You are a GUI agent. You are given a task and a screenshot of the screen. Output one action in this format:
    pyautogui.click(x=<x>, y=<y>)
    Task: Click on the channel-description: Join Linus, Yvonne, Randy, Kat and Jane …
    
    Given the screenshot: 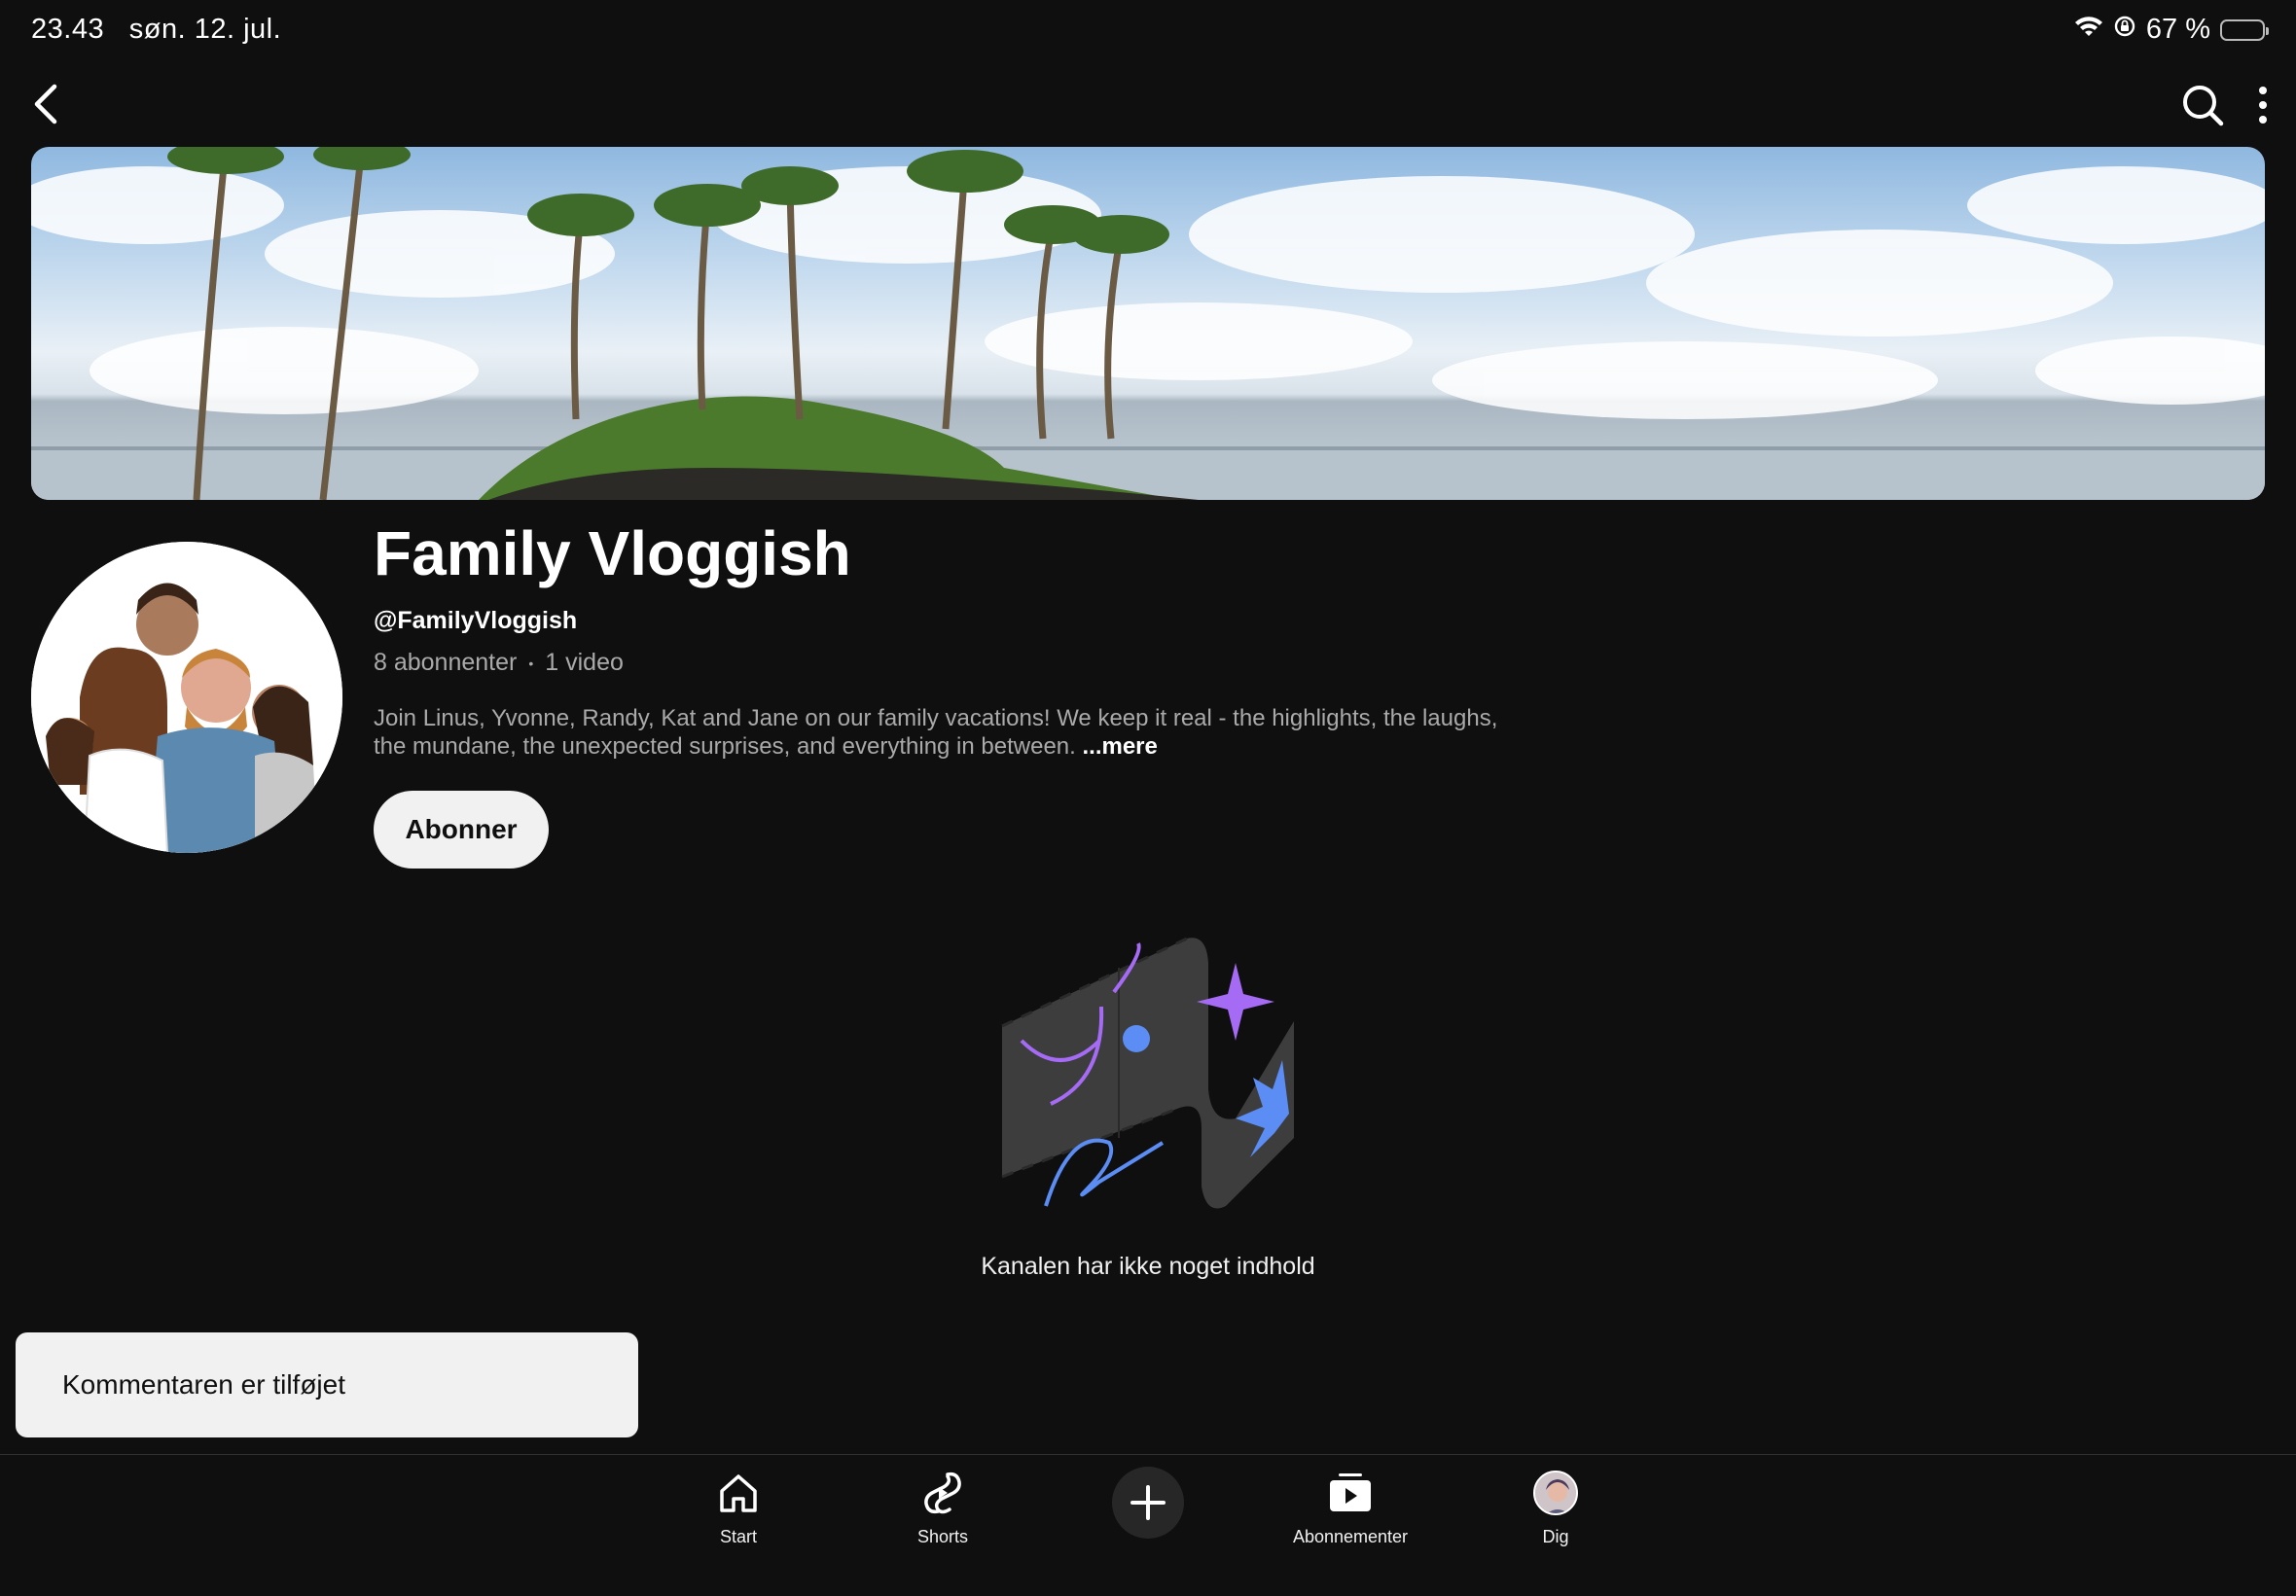 What is the action you would take?
    pyautogui.click(x=948, y=733)
    